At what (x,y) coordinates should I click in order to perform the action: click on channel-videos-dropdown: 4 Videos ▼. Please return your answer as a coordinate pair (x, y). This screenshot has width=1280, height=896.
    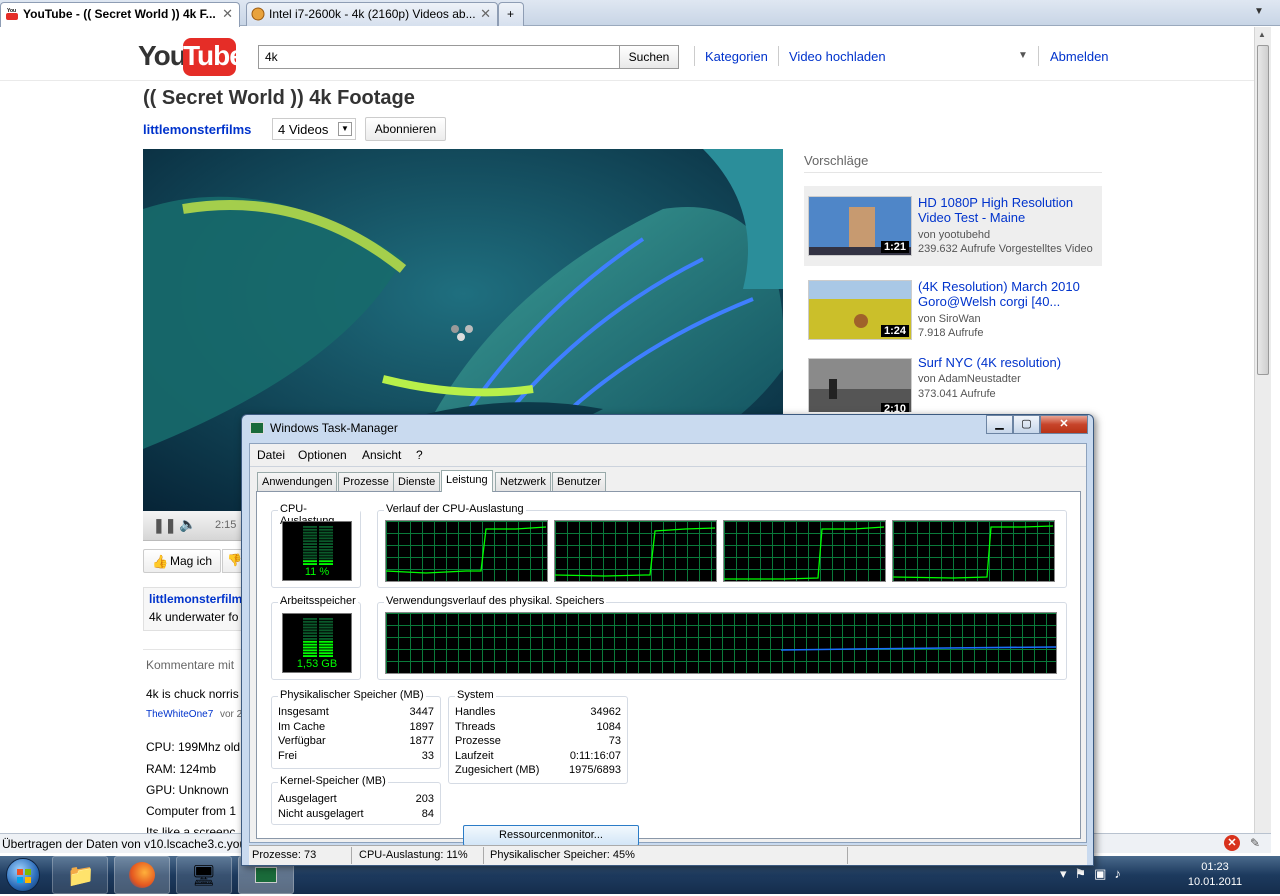
    Looking at the image, I should click on (314, 129).